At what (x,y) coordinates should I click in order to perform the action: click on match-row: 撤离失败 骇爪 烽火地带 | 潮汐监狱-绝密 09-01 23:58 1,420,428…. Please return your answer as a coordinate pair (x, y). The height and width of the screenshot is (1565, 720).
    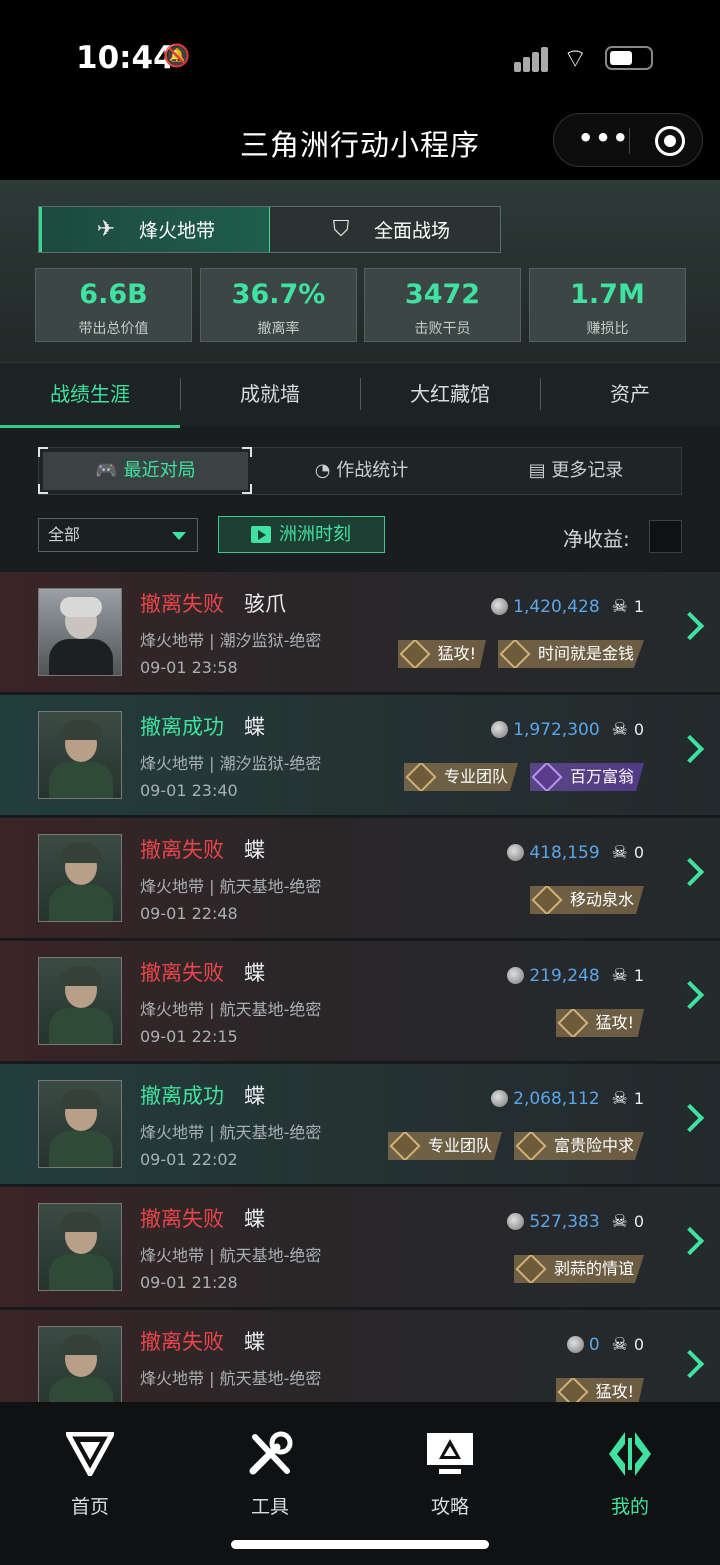
    Looking at the image, I should click on (360, 633).